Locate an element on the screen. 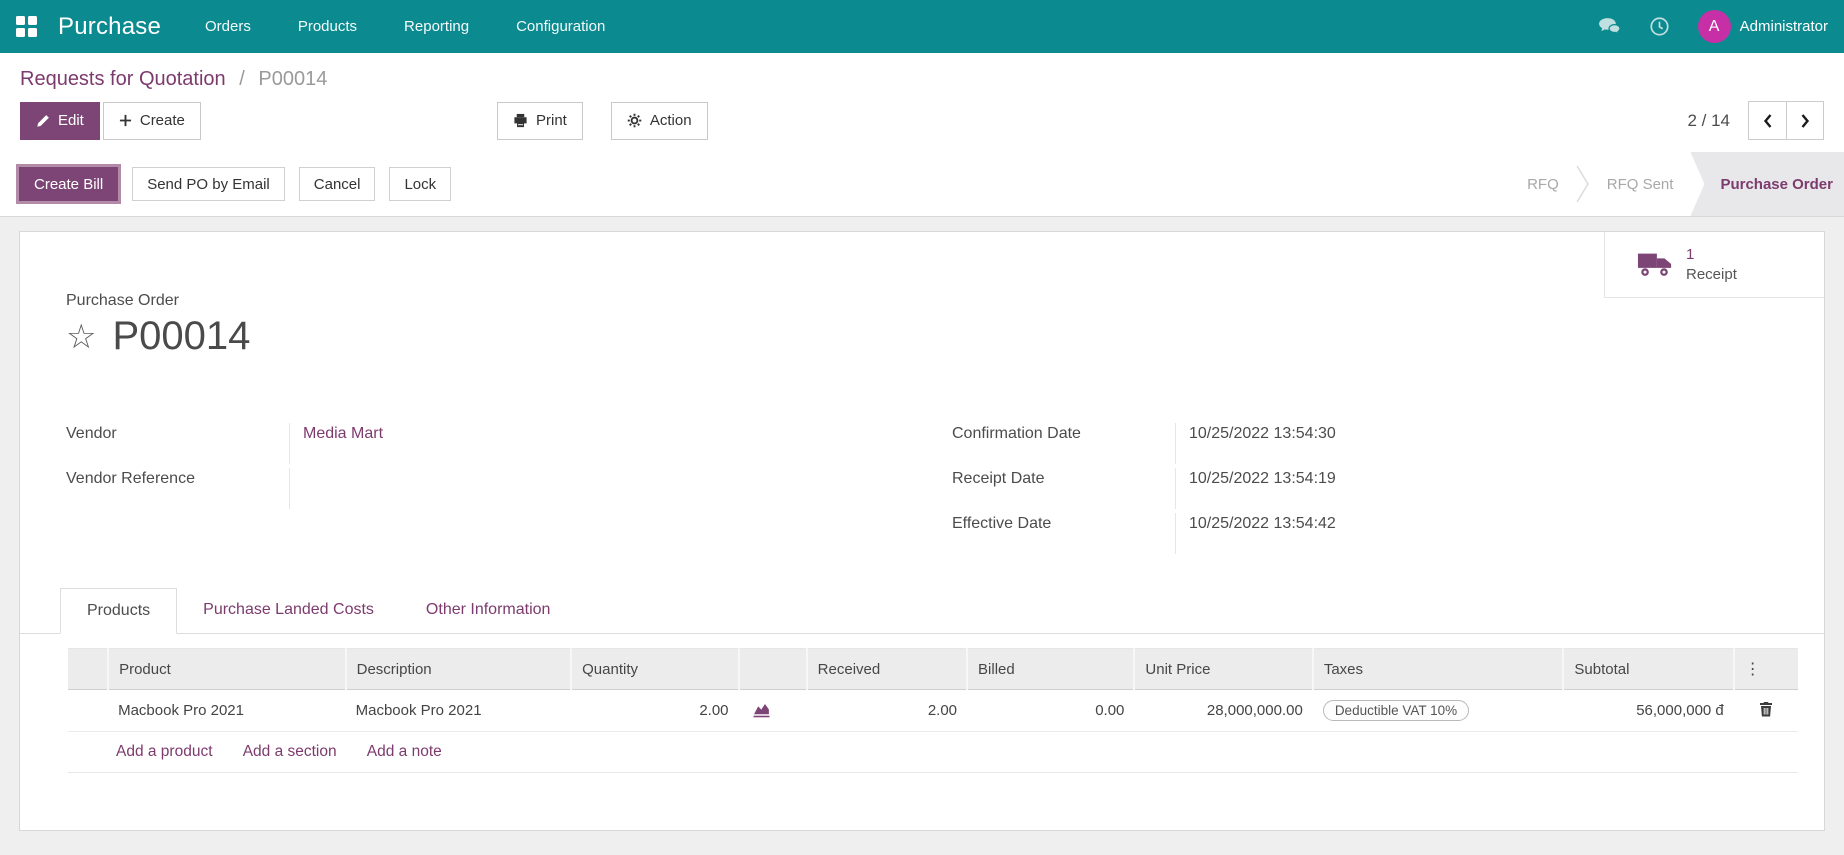 The image size is (1844, 855). tab-products: Products is located at coordinates (119, 611).